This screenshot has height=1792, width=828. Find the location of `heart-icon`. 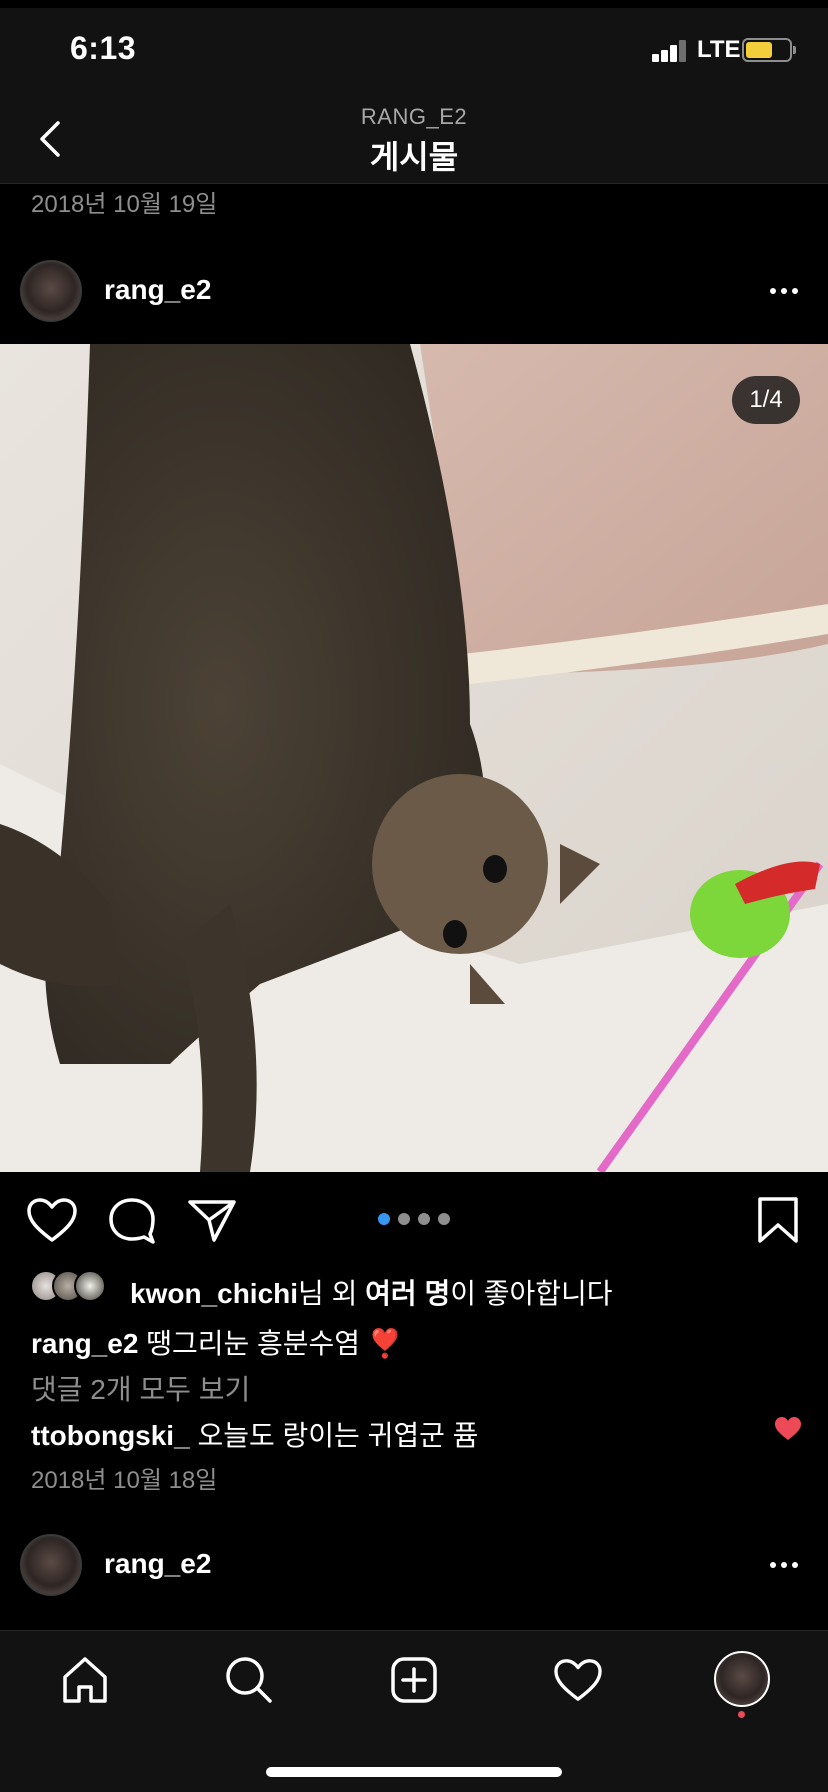

heart-icon is located at coordinates (52, 1220).